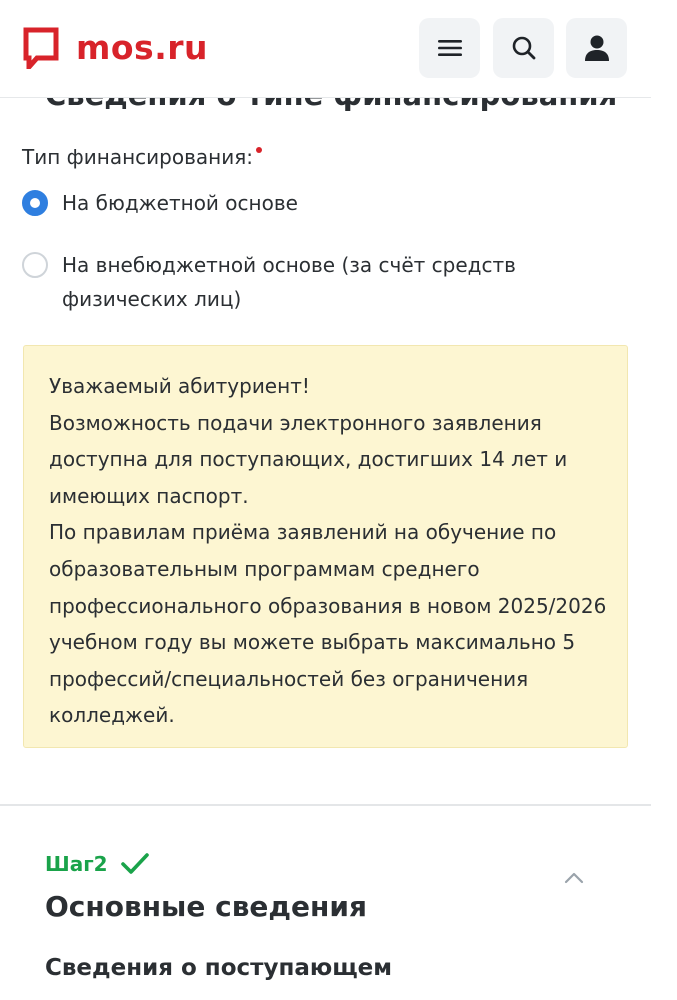 This screenshot has height=1000, width=677. Describe the element at coordinates (137, 157) in the screenshot. I see `financing-type-label-text: Тип финансирования:` at that location.